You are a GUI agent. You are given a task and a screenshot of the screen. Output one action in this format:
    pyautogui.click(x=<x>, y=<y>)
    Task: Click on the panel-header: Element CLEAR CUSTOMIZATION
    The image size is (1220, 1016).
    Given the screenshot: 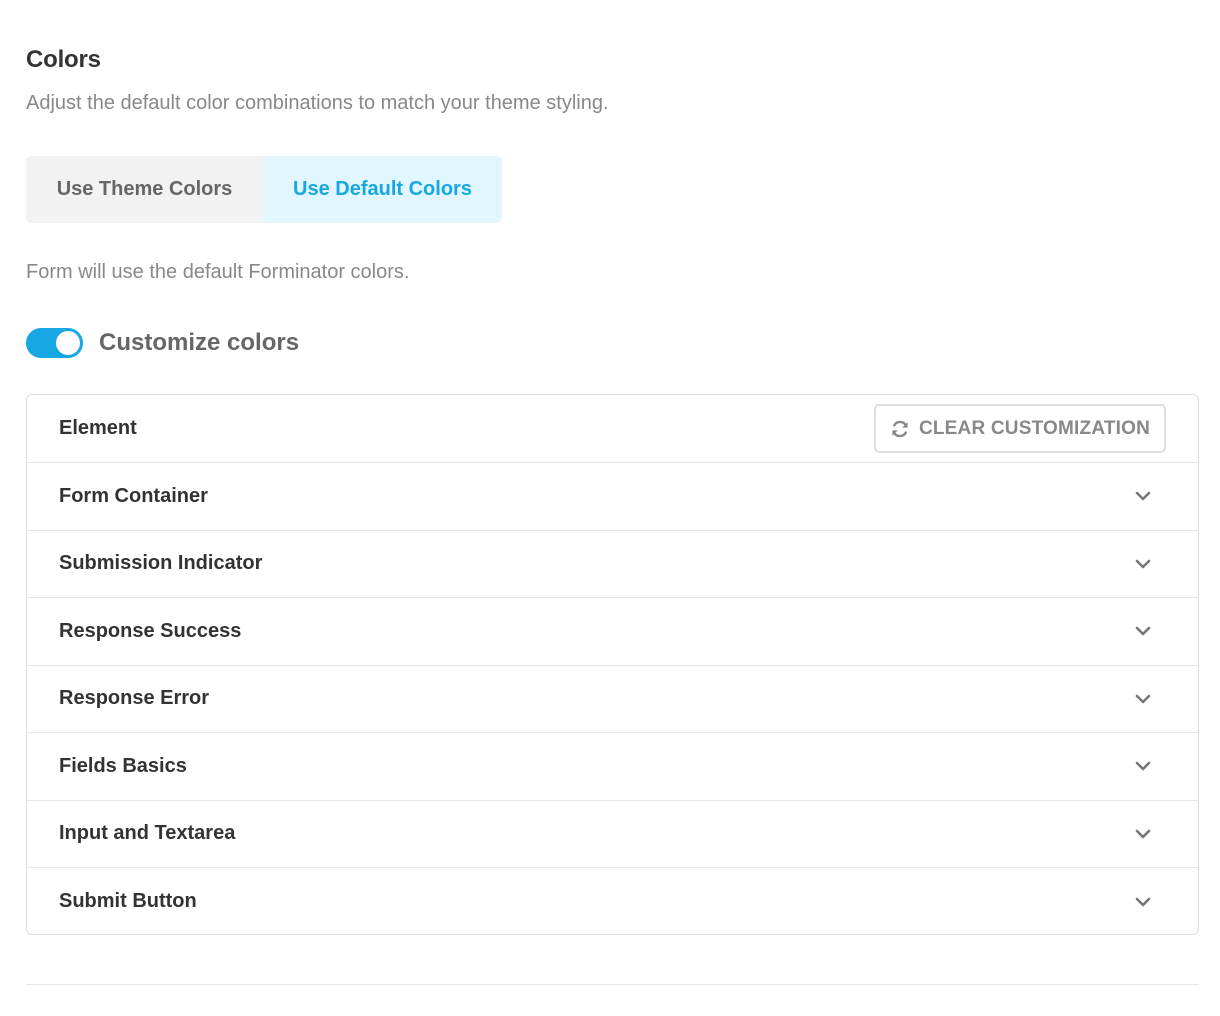 What is the action you would take?
    pyautogui.click(x=612, y=429)
    